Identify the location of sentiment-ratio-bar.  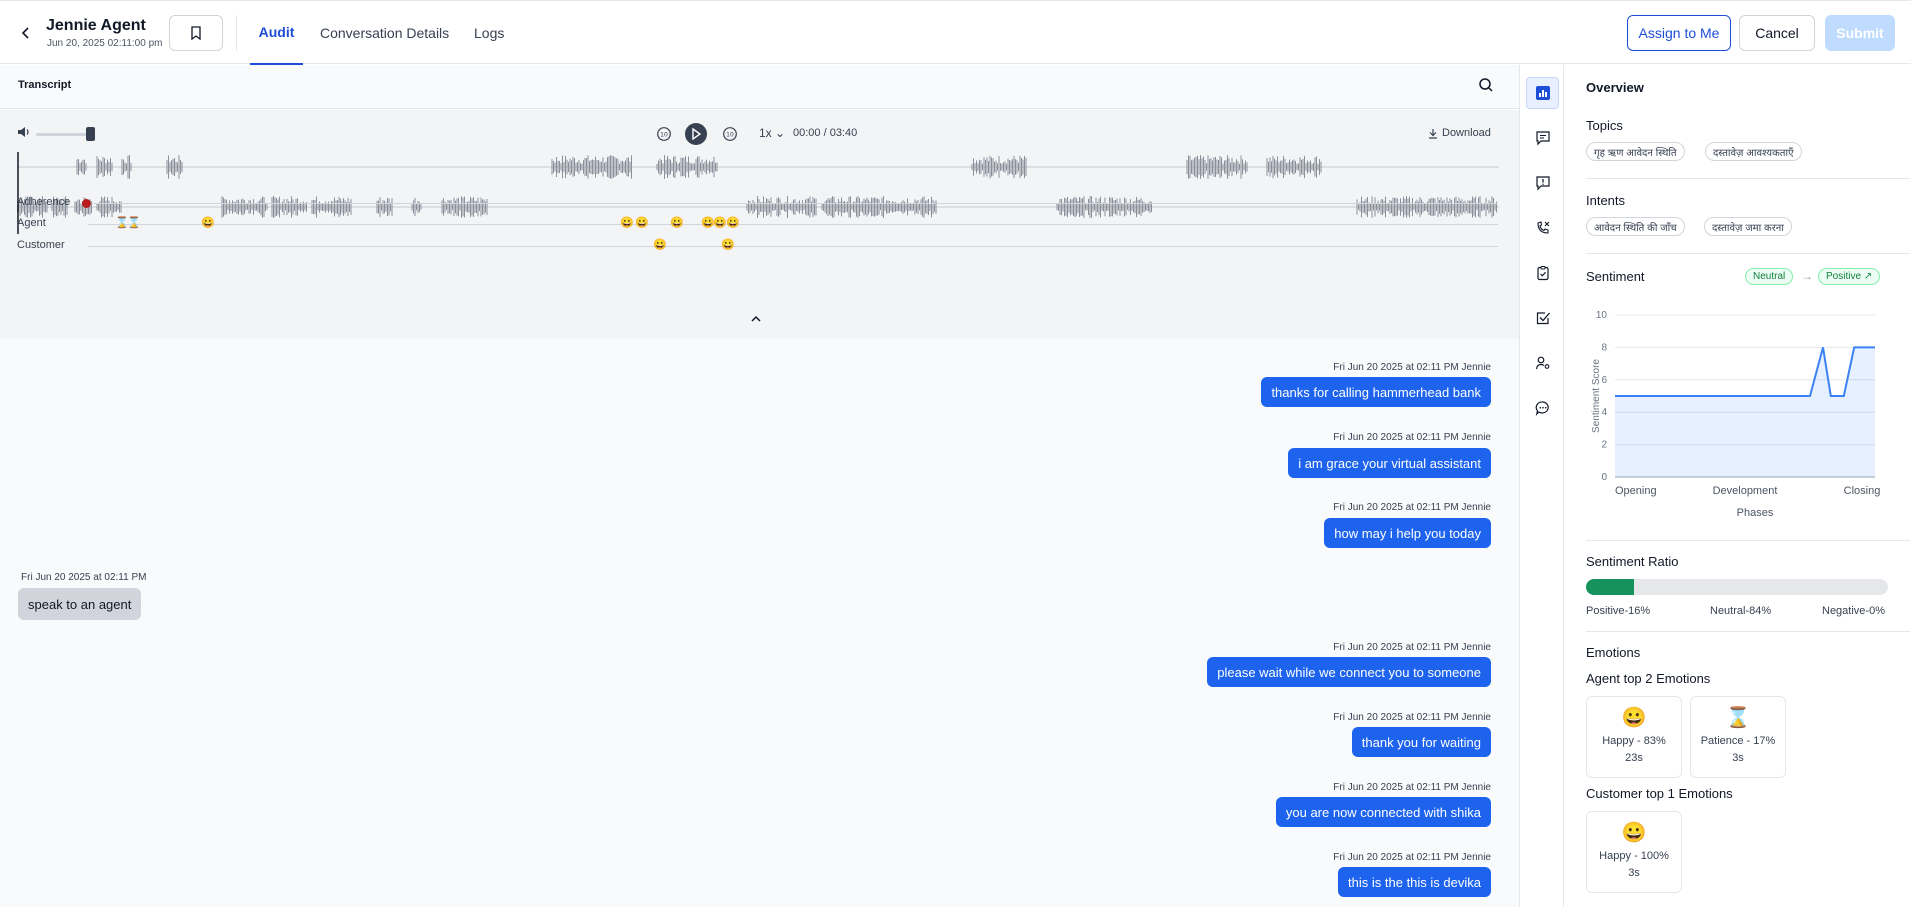
(1737, 587).